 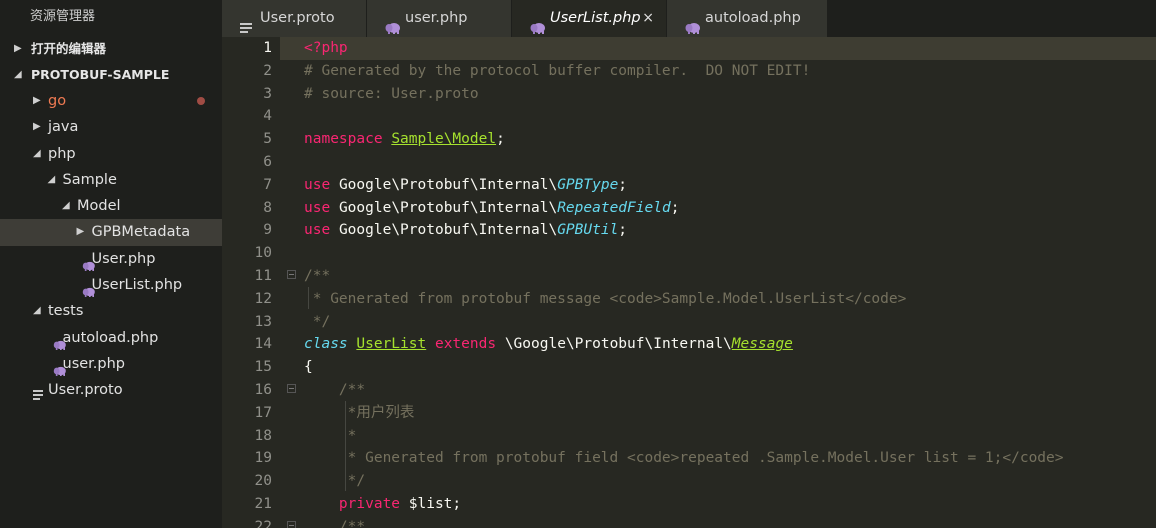 I want to click on code-line-5: namespace Sample\Model;, so click(x=404, y=139).